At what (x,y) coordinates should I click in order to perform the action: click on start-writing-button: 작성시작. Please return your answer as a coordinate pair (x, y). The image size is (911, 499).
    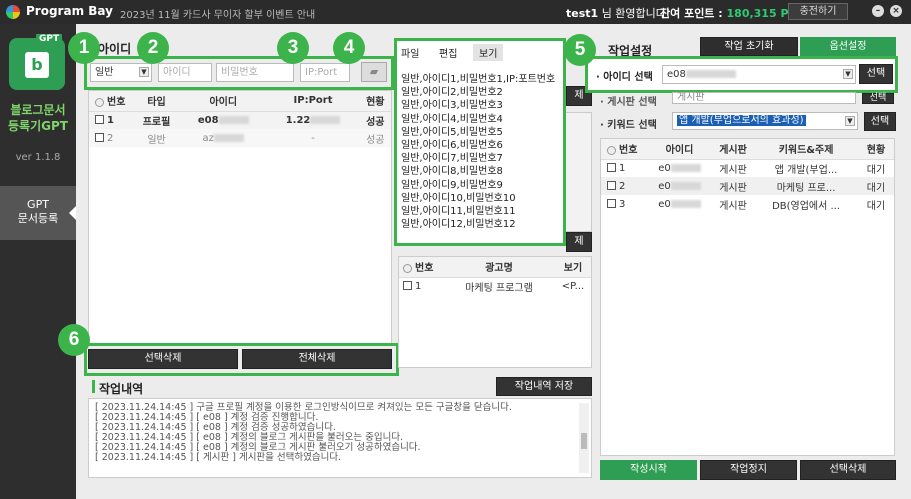
    Looking at the image, I should click on (648, 470).